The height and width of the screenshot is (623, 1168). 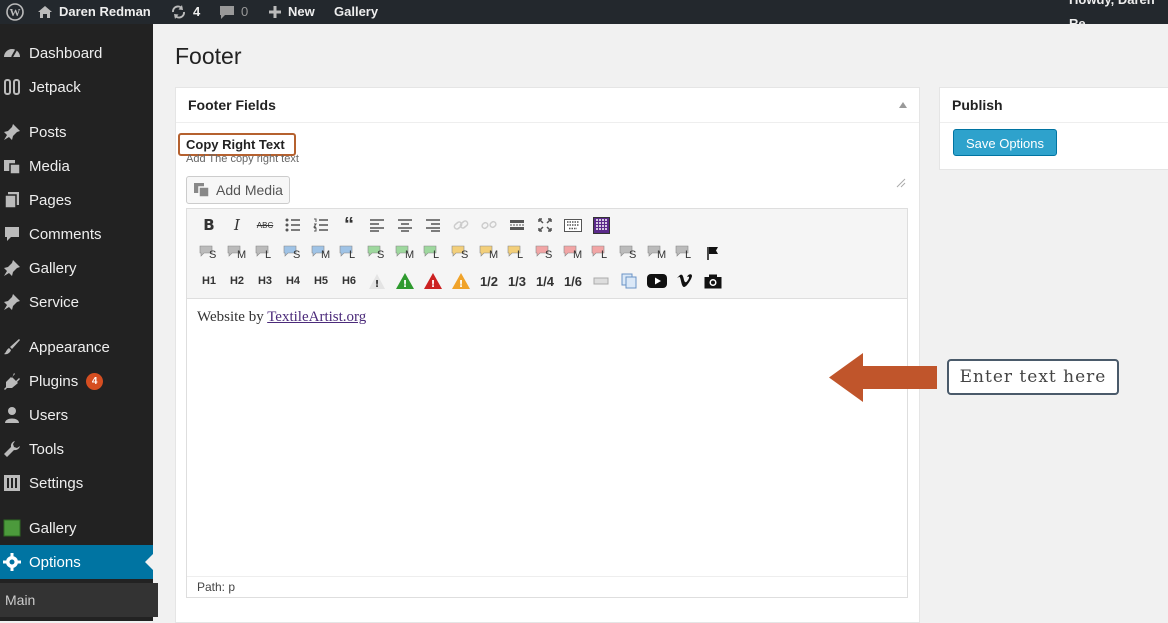 What do you see at coordinates (713, 281) in the screenshot?
I see `camera-button` at bounding box center [713, 281].